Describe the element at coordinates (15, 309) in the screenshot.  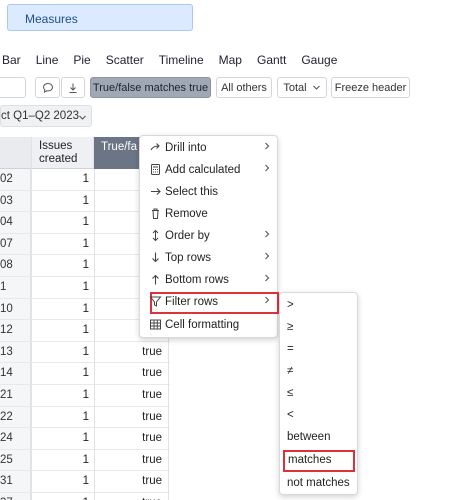
I see `row-key: 10` at that location.